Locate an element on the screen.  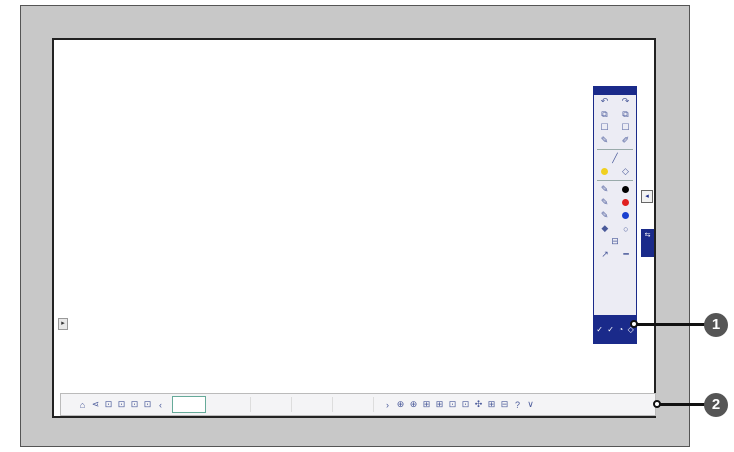
pen-color-red: ✎ is located at coordinates (615, 202).